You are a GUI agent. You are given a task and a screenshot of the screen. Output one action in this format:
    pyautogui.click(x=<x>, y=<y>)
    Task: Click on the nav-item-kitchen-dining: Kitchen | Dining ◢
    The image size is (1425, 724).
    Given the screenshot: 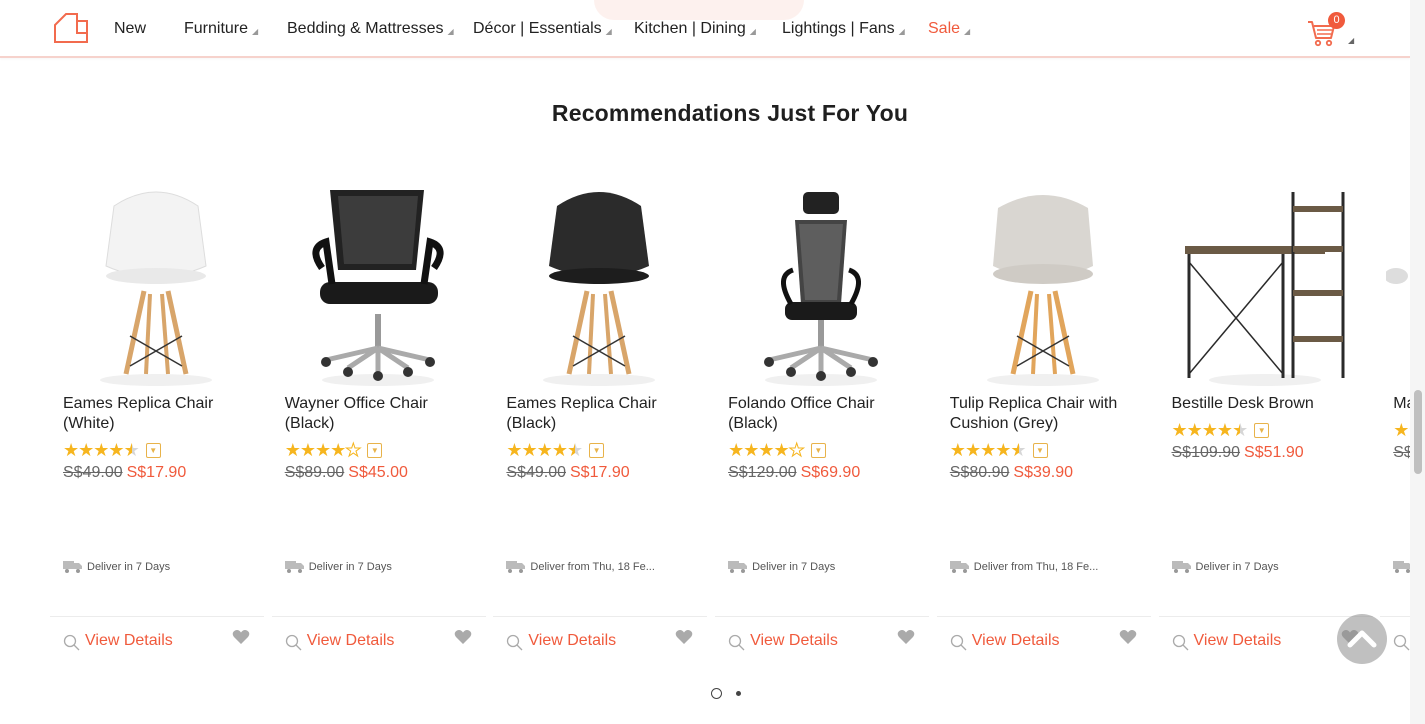 What is the action you would take?
    pyautogui.click(x=695, y=29)
    